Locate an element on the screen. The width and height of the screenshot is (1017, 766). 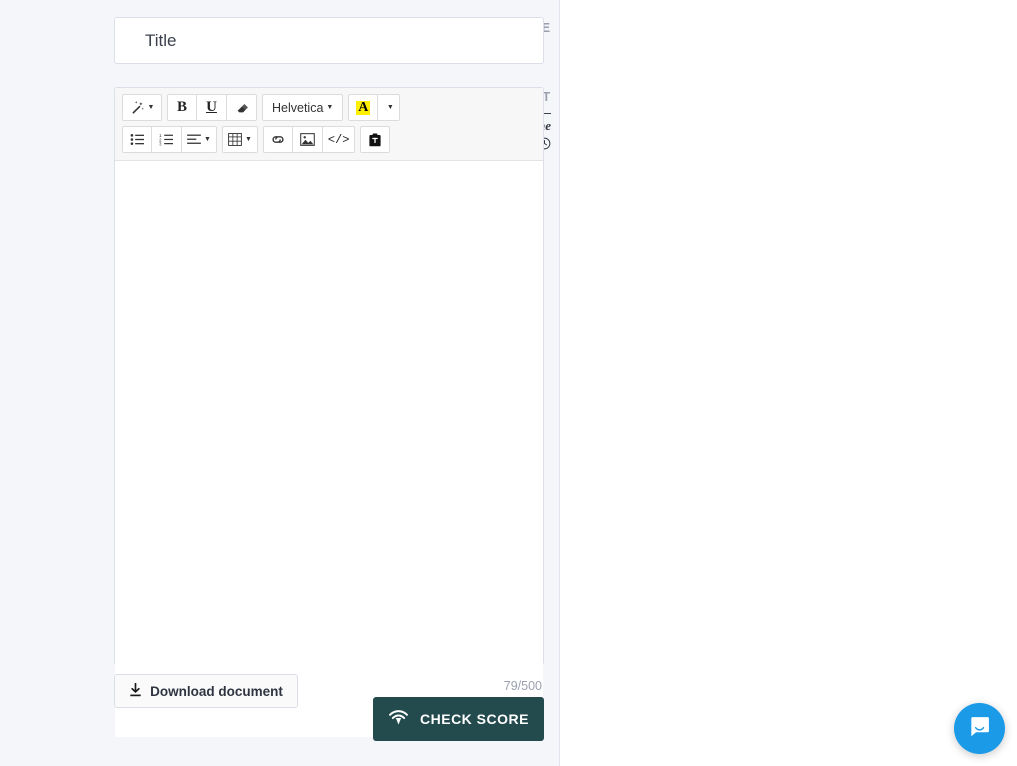
underline-label: U is located at coordinates (211, 107).